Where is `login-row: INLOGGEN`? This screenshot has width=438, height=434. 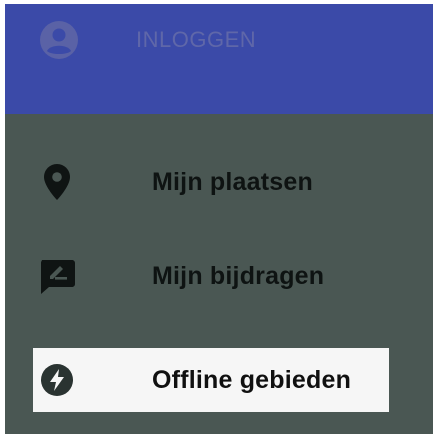 login-row: INLOGGEN is located at coordinates (147, 40).